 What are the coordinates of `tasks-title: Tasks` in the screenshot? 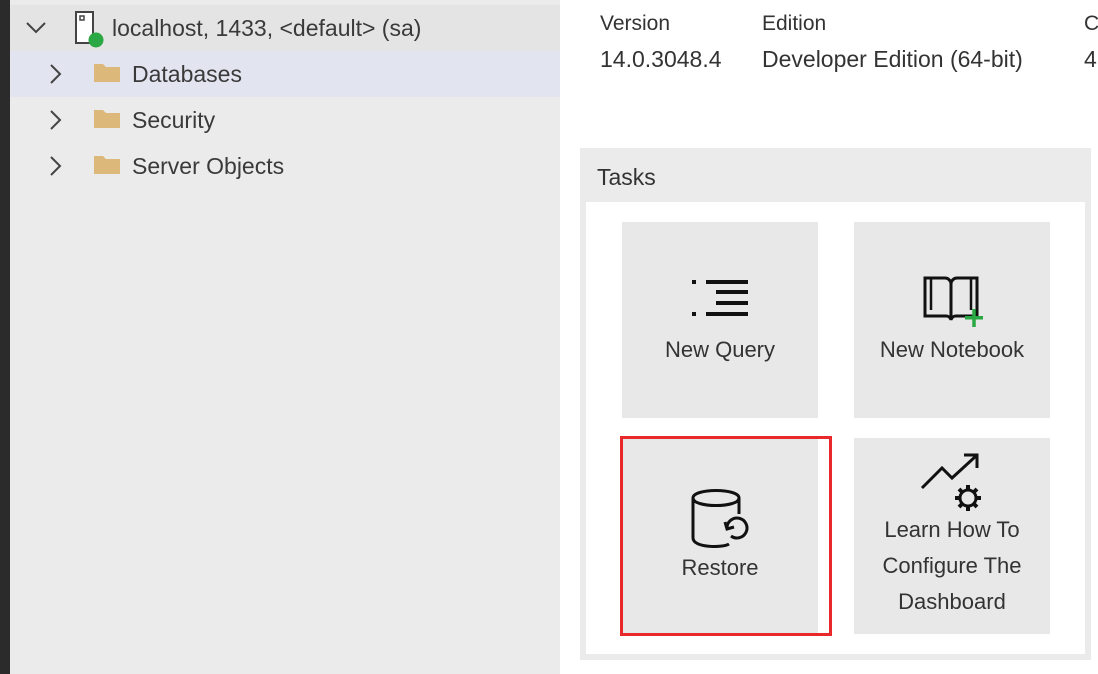 It's located at (626, 177).